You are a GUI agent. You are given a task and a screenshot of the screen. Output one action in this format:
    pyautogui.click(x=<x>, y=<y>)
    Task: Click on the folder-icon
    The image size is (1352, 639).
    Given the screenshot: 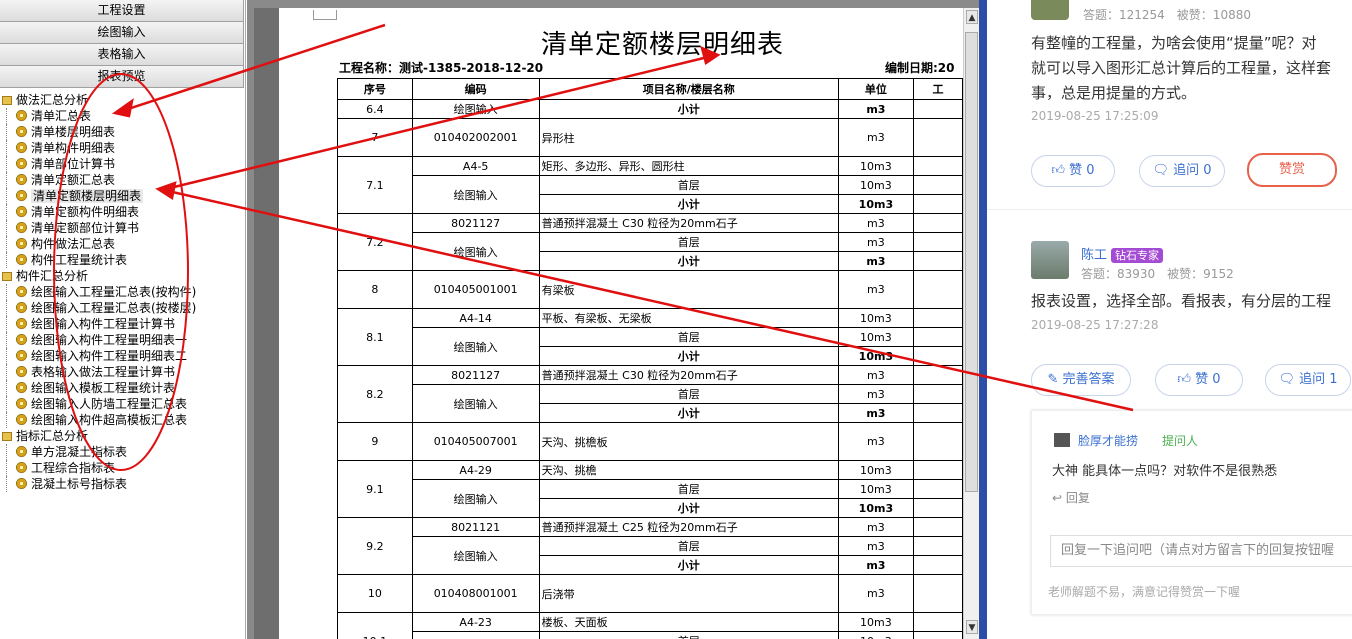 What is the action you would take?
    pyautogui.click(x=7, y=276)
    